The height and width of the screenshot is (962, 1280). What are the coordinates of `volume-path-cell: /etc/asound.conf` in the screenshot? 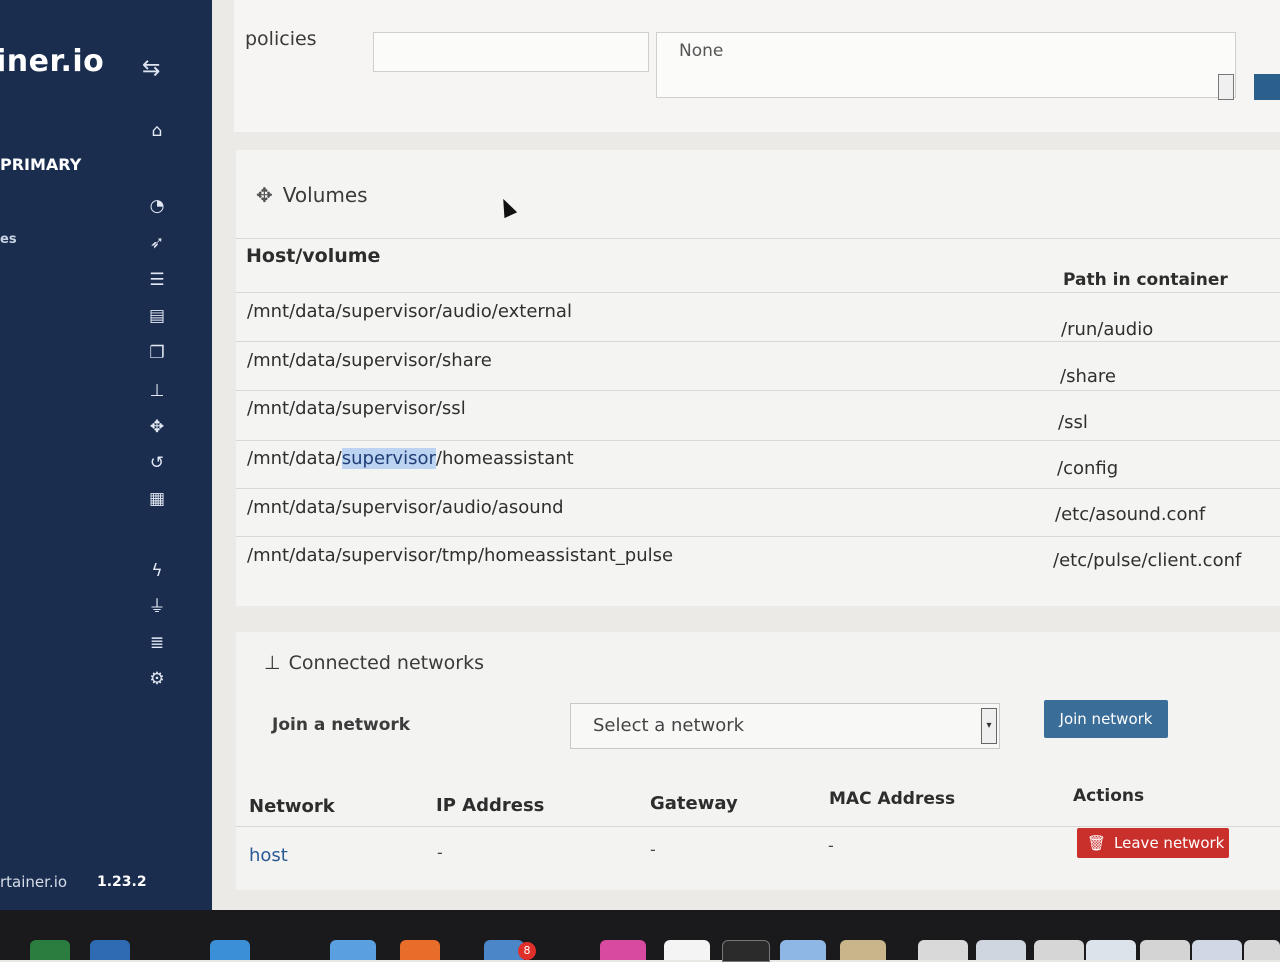 It's located at (1130, 514).